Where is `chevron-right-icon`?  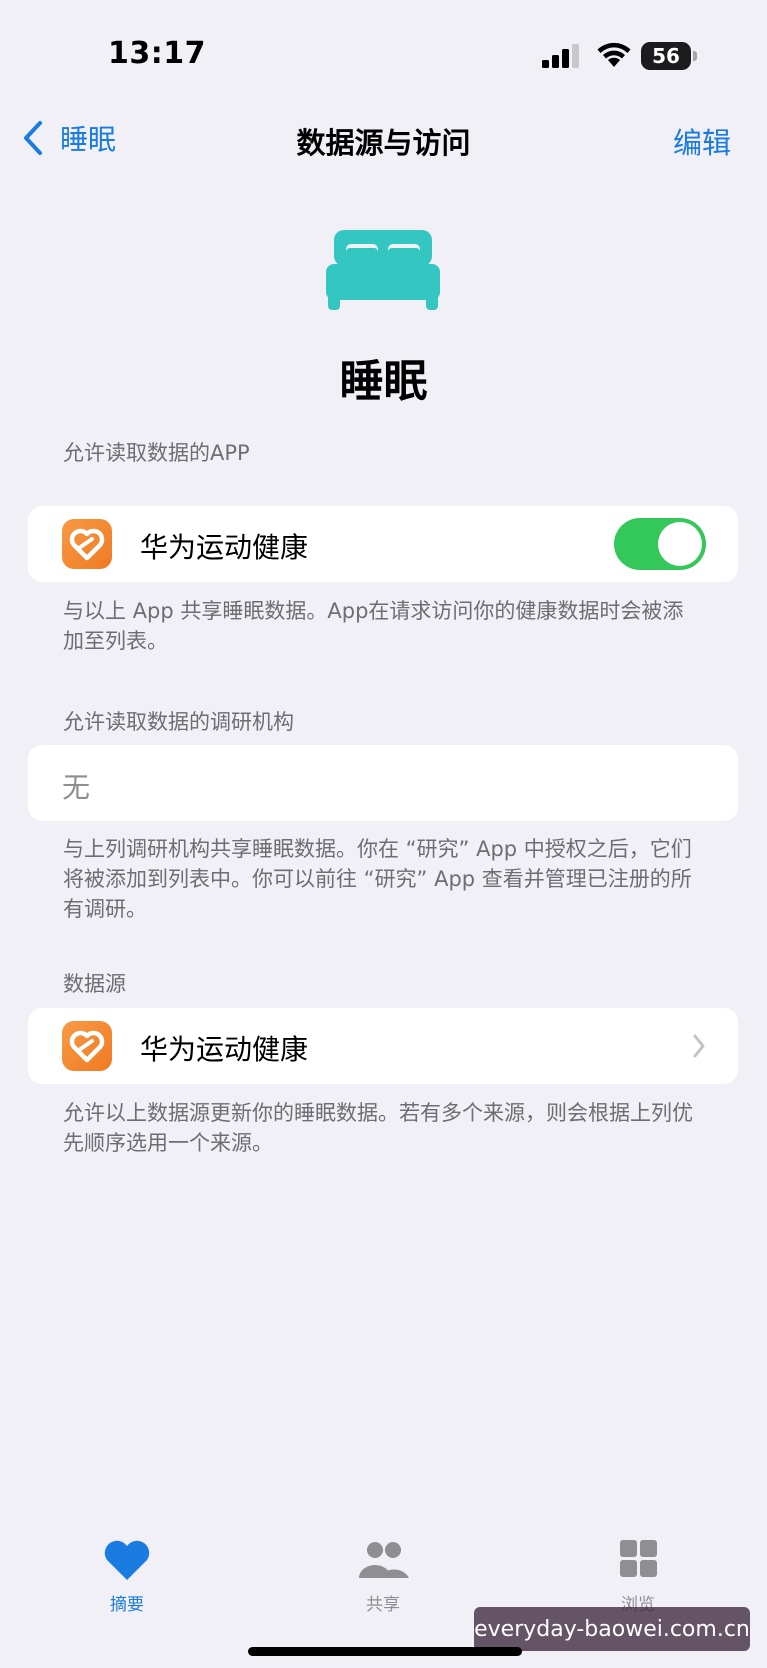 chevron-right-icon is located at coordinates (699, 1046).